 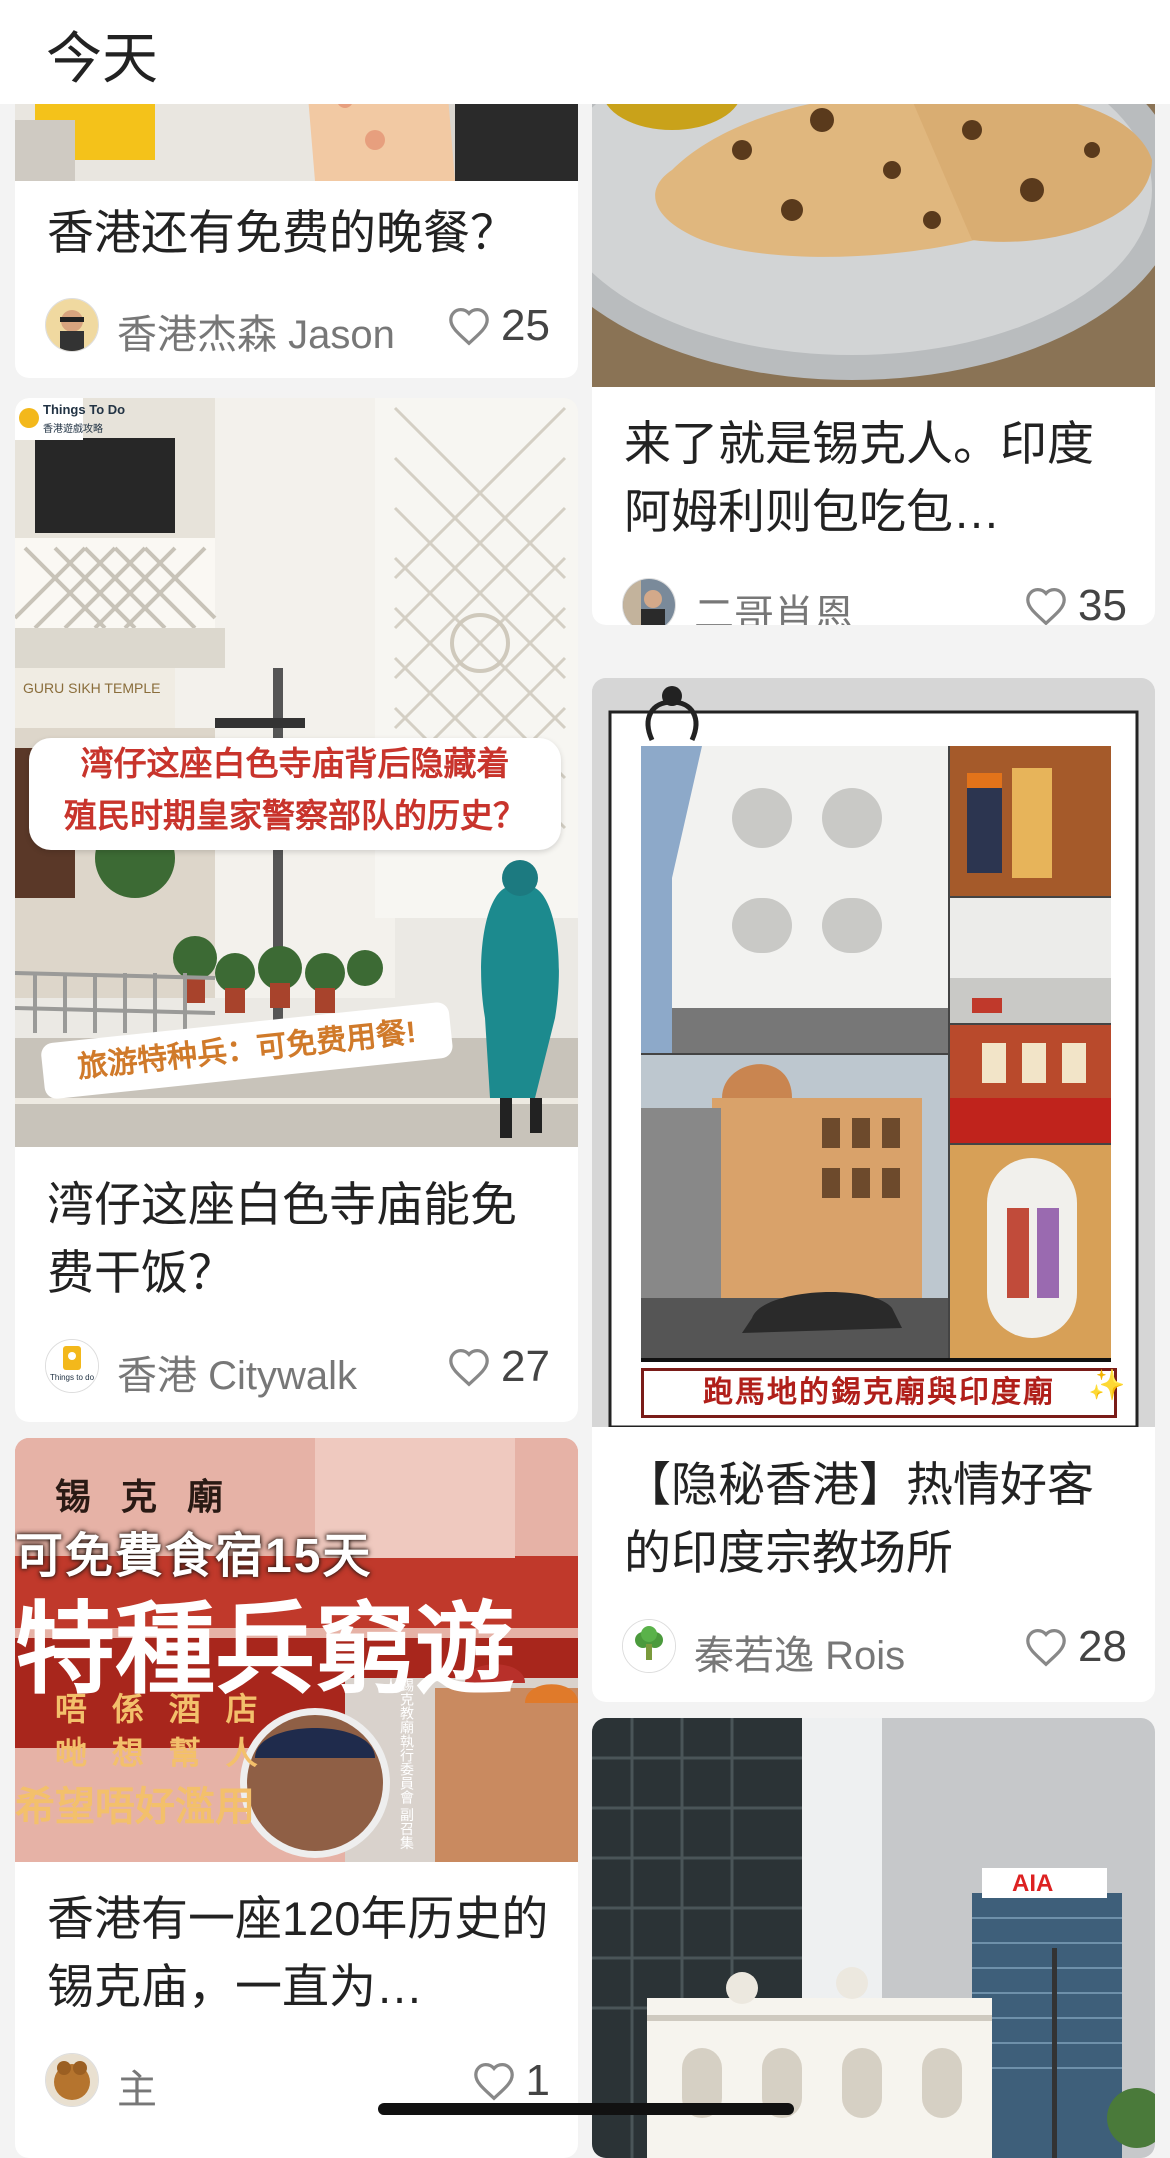 I want to click on section-title: 今天, so click(x=102, y=58).